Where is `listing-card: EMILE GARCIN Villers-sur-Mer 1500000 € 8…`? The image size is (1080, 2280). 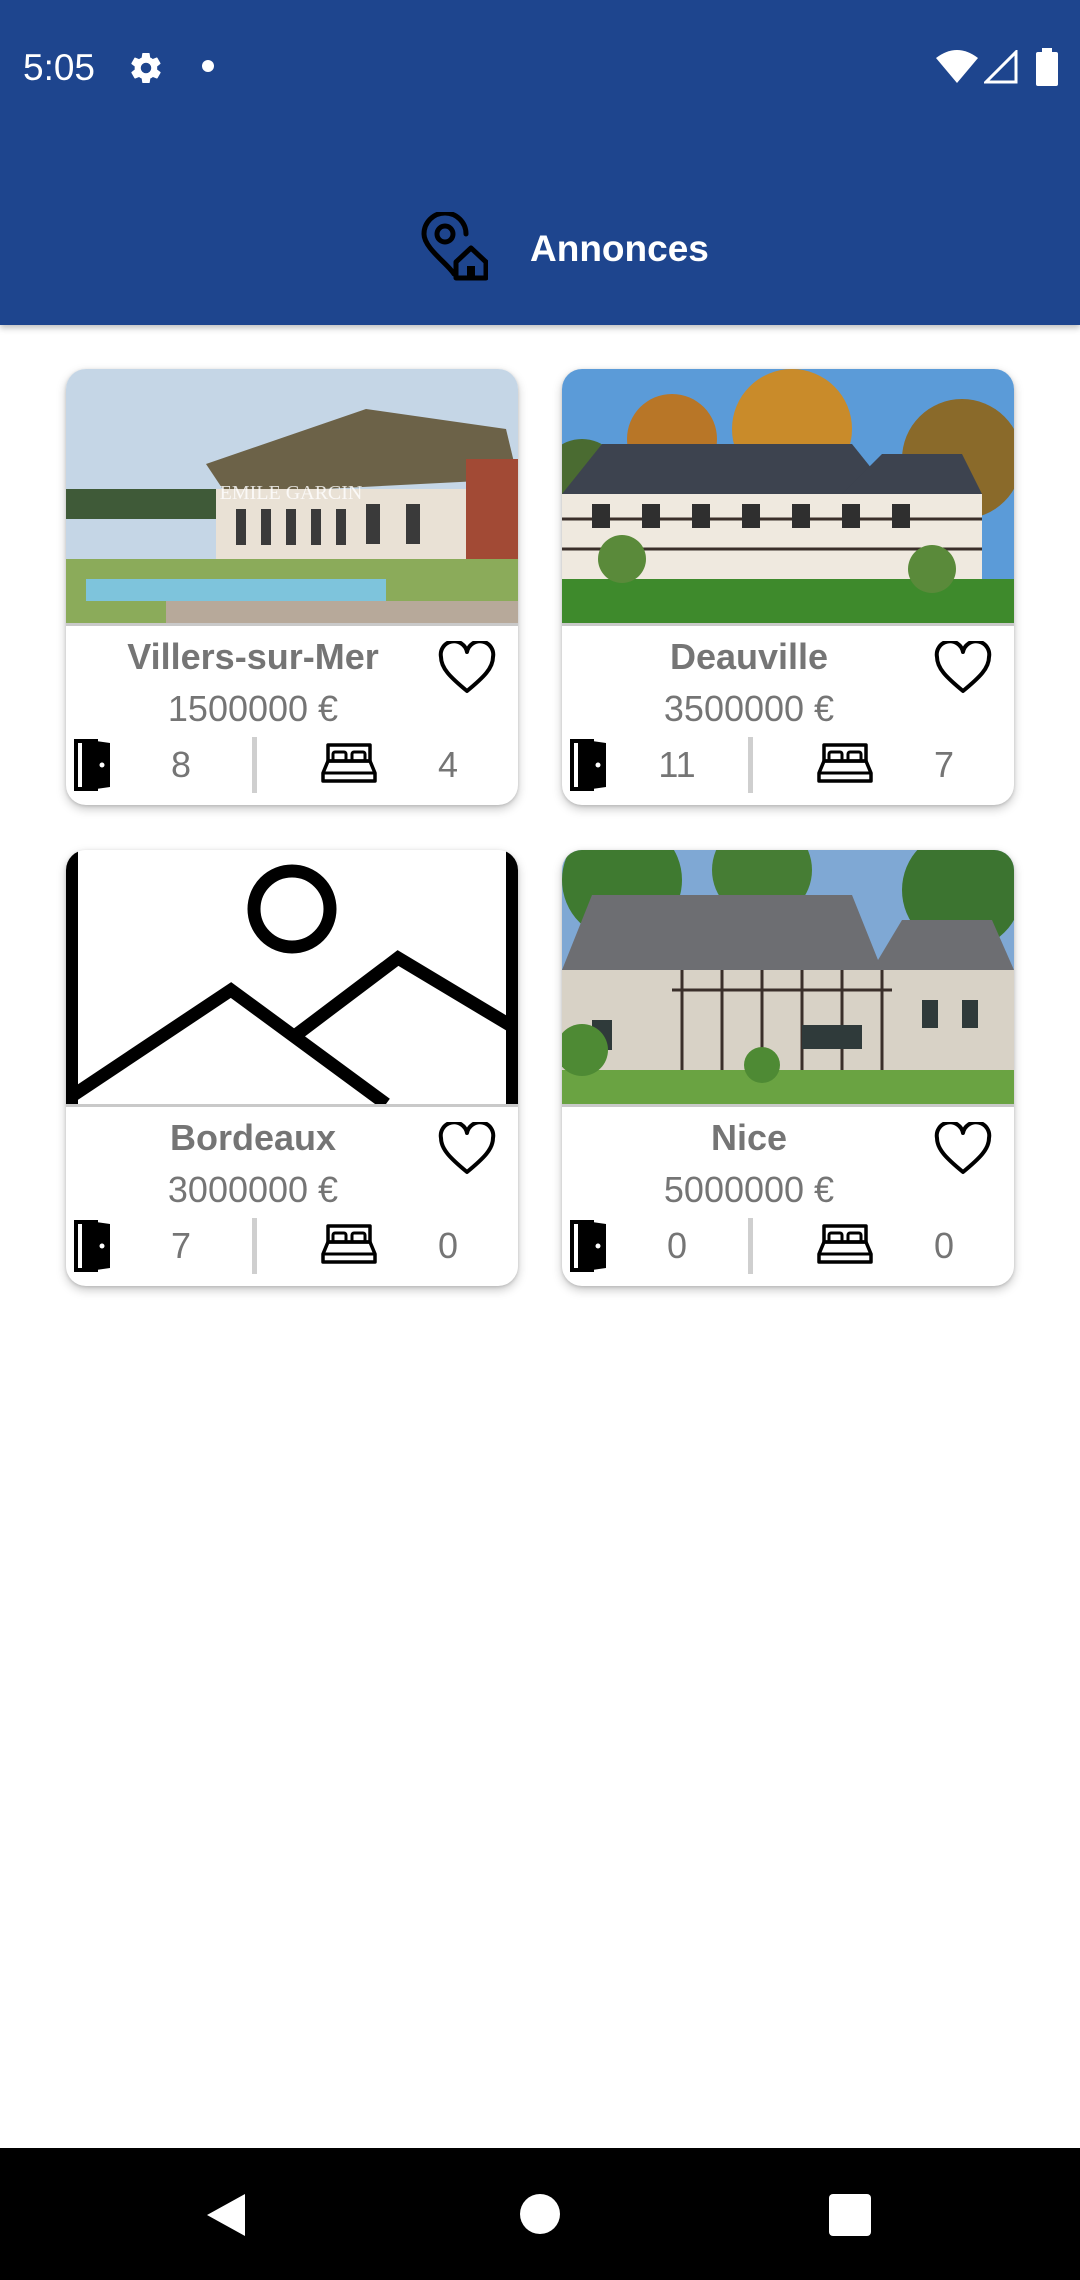 listing-card: EMILE GARCIN Villers-sur-Mer 1500000 € 8… is located at coordinates (292, 587).